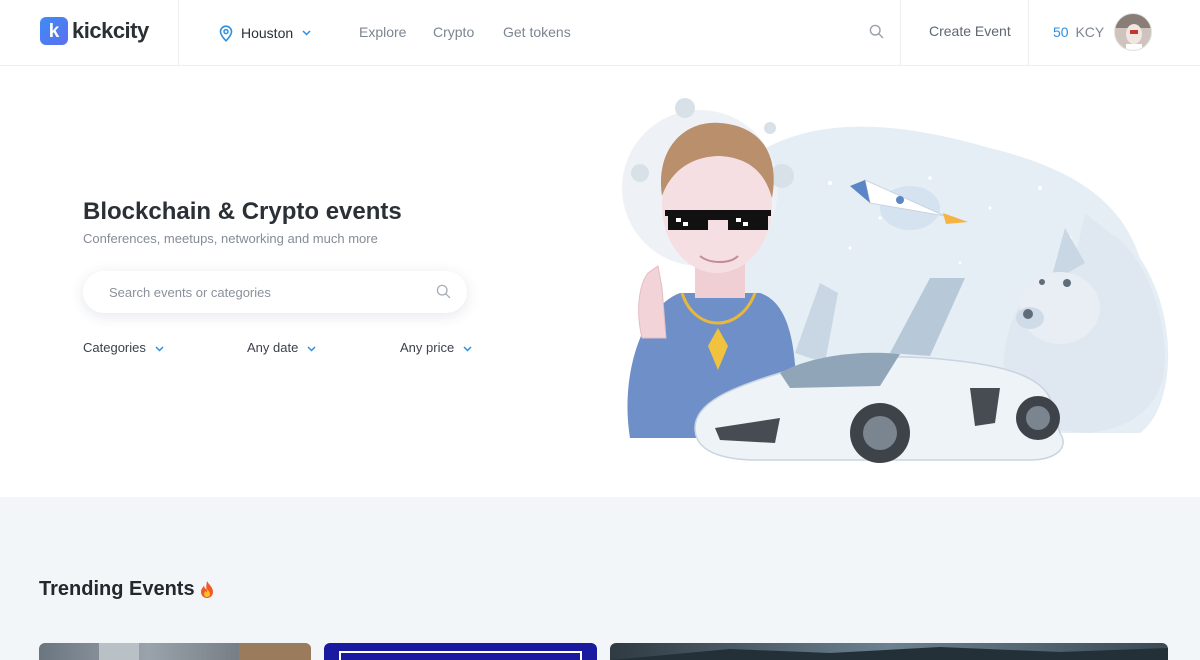 The height and width of the screenshot is (660, 1200). Describe the element at coordinates (537, 32) in the screenshot. I see `nav-get-tokens: Get tokens` at that location.